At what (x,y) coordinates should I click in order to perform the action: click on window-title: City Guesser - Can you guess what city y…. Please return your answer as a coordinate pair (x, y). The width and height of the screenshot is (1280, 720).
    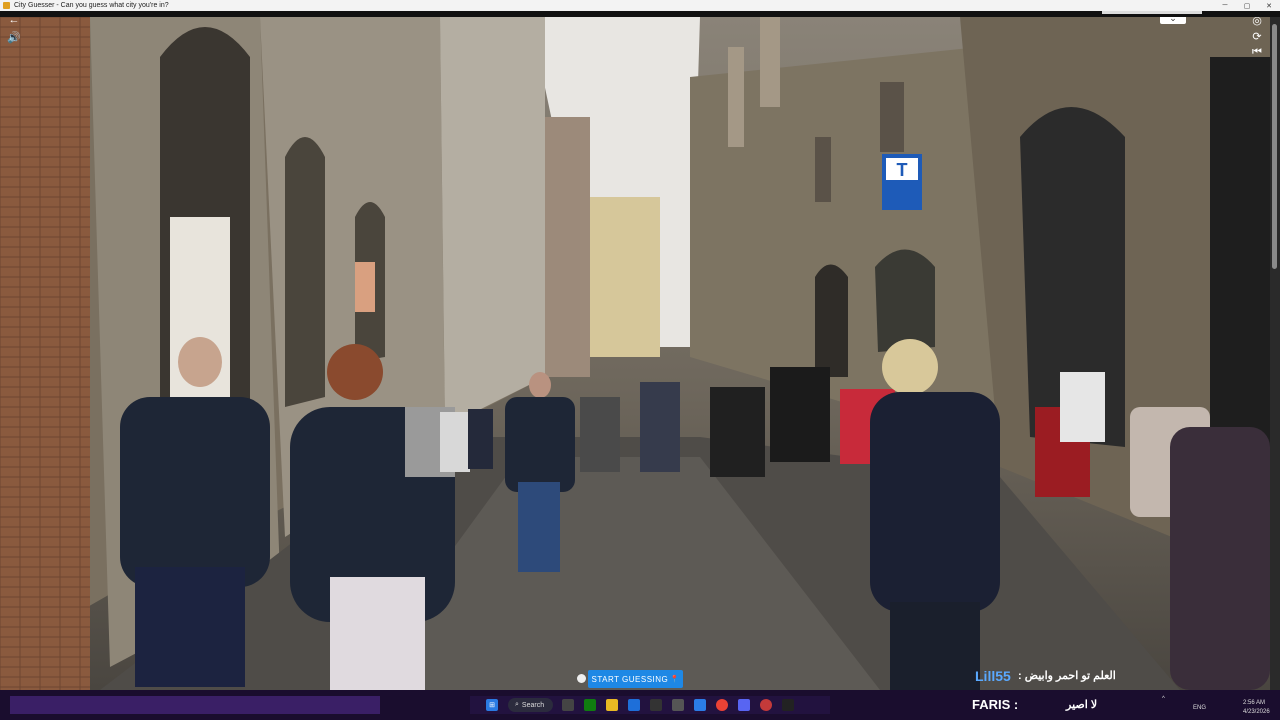
    Looking at the image, I should click on (91, 5).